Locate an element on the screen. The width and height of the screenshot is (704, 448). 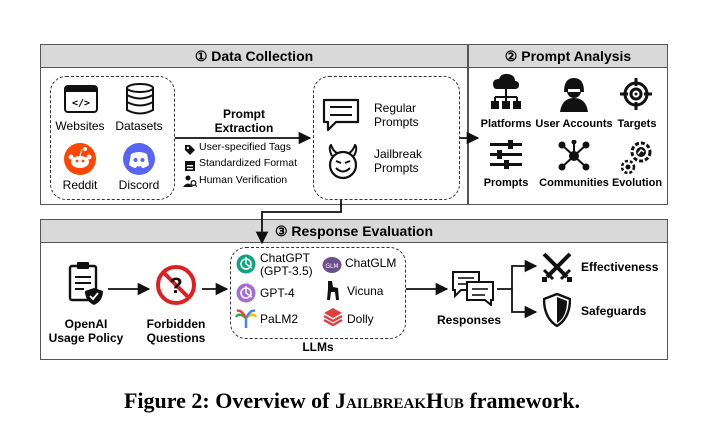
extraction-title-line2: Extraction is located at coordinates (244, 128).